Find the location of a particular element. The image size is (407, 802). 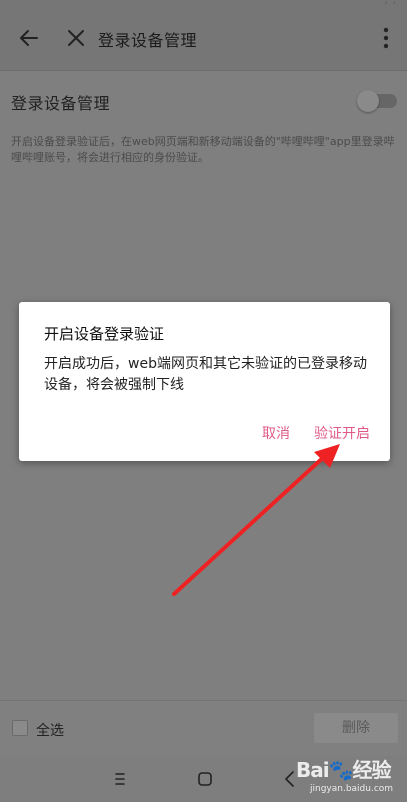

home-button is located at coordinates (205, 779).